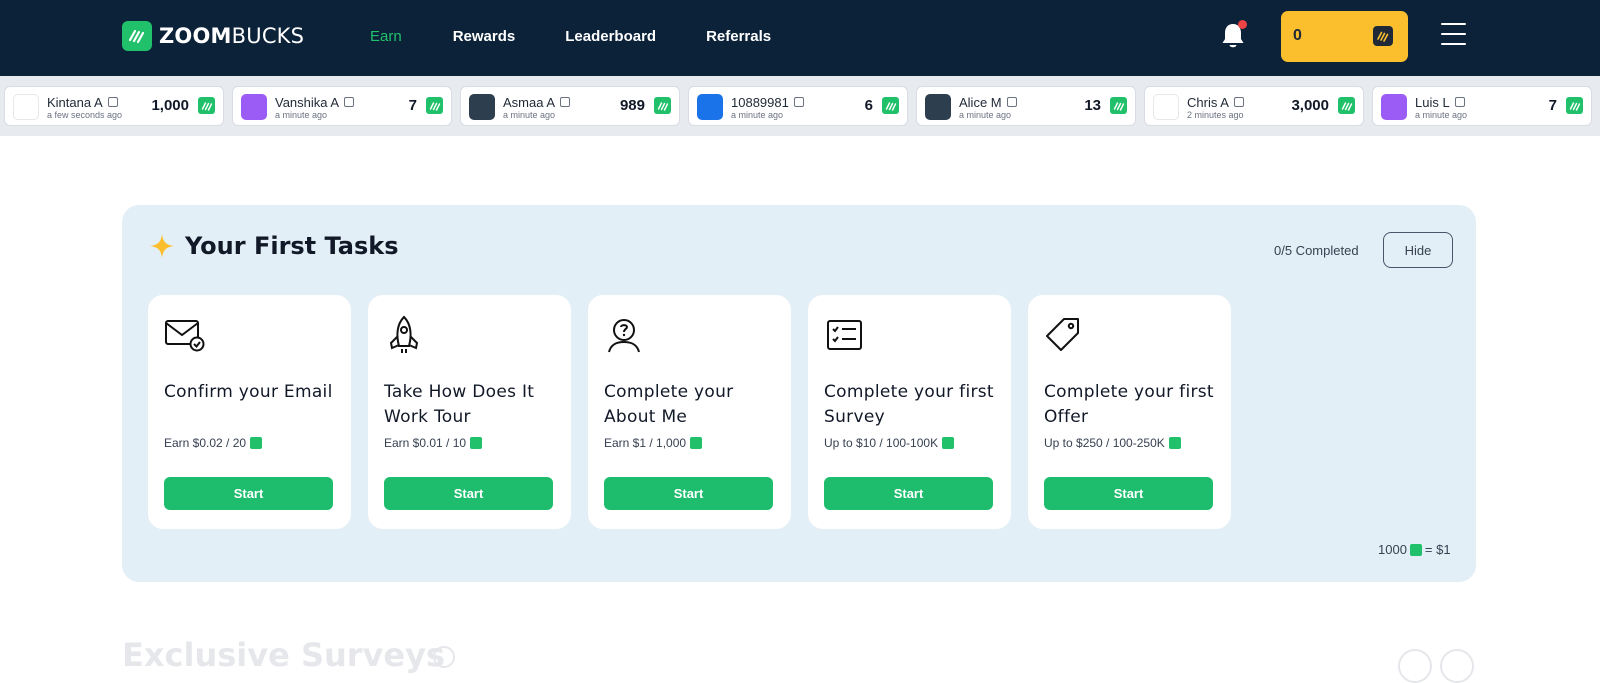 Image resolution: width=1600 pixels, height=683 pixels. What do you see at coordinates (610, 36) in the screenshot?
I see `nav-leaderboard: Leaderboard` at bounding box center [610, 36].